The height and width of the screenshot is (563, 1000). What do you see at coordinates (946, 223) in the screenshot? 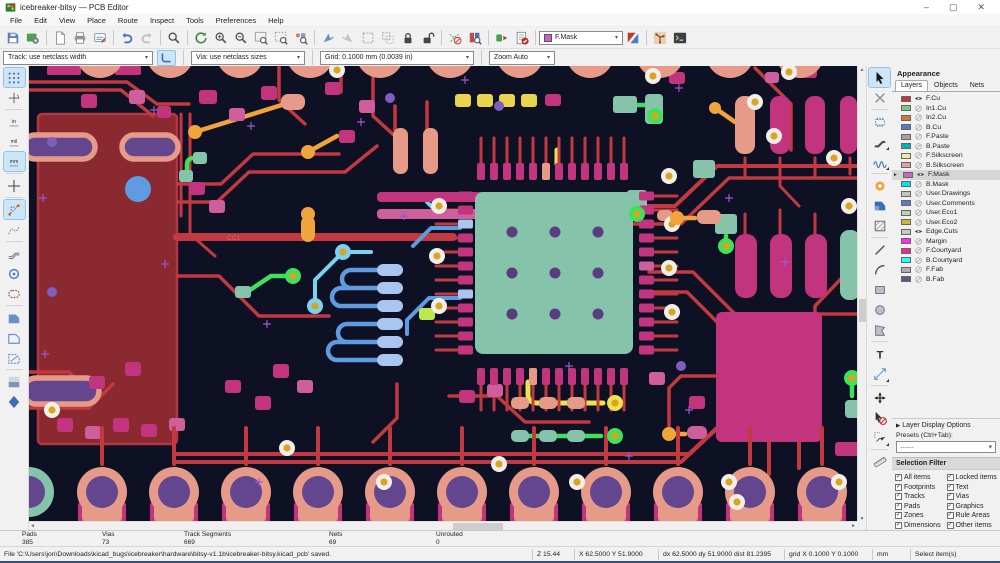
I see `layer-row-user-eco2: User.Eco2` at bounding box center [946, 223].